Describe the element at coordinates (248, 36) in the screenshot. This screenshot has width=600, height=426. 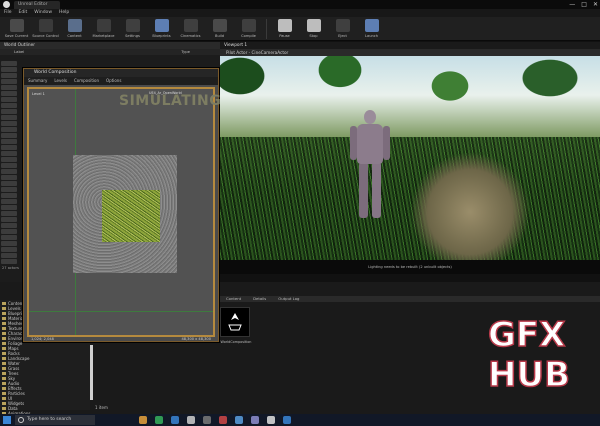
I see `toolbar-label: Compile` at that location.